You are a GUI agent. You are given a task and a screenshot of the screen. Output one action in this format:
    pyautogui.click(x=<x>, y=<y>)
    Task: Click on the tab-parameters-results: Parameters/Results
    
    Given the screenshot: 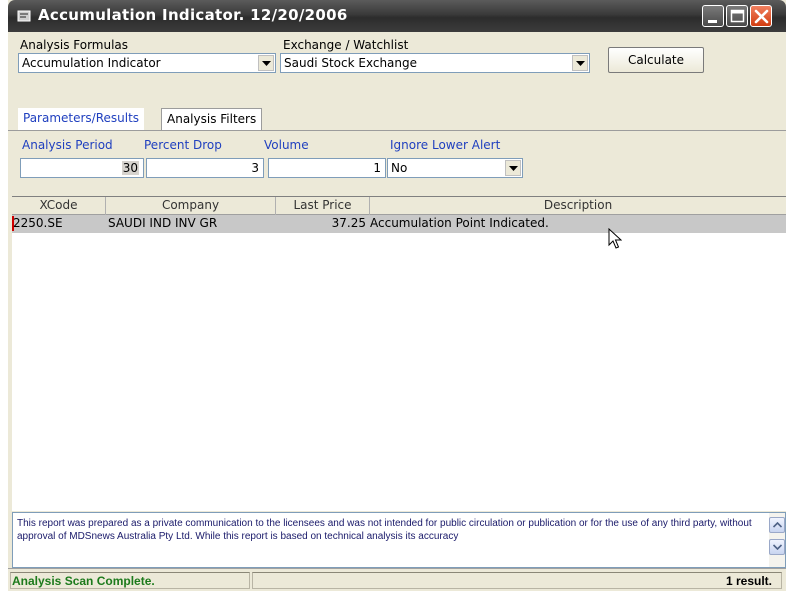 What is the action you would take?
    pyautogui.click(x=81, y=119)
    